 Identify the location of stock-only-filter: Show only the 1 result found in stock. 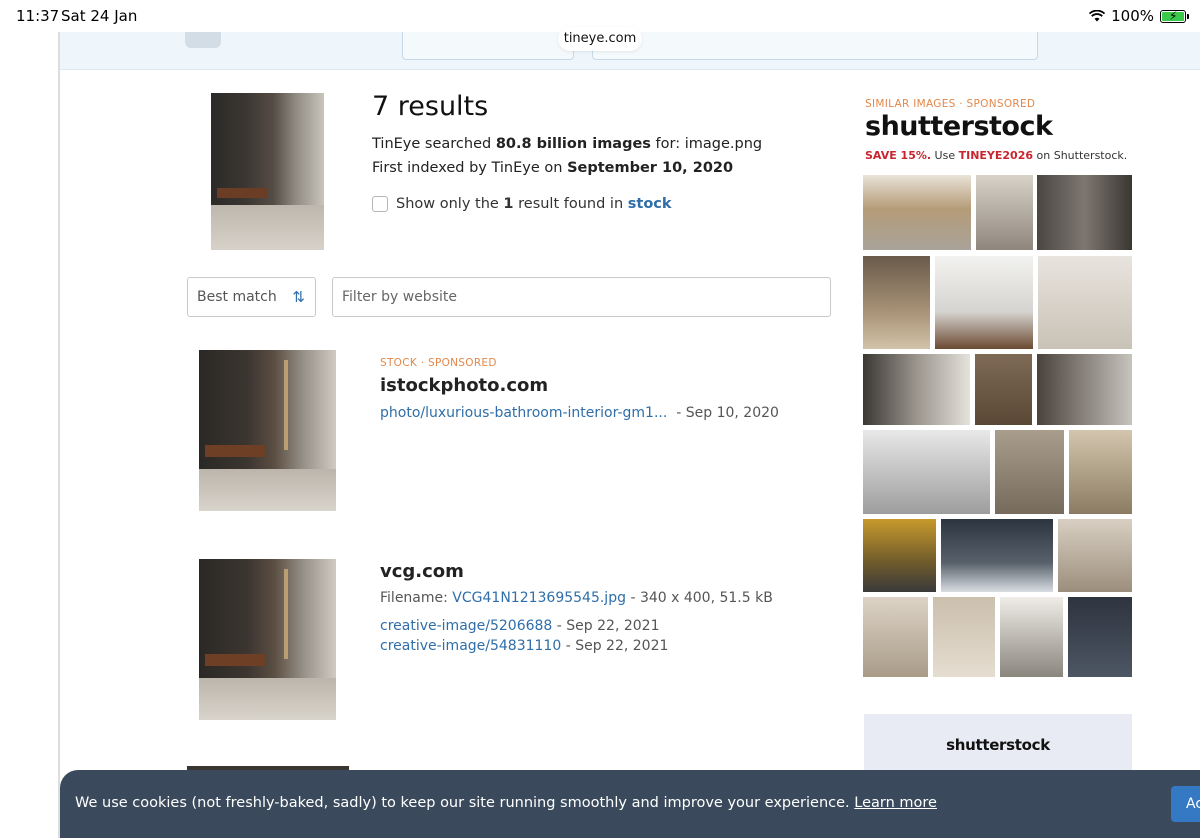
(522, 204).